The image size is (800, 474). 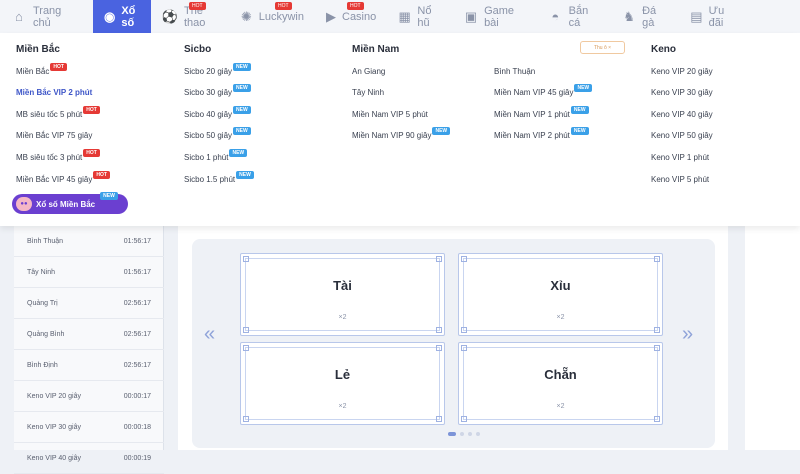 What do you see at coordinates (342, 383) in the screenshot?
I see `bet-option-card: Lẻ ×2` at bounding box center [342, 383].